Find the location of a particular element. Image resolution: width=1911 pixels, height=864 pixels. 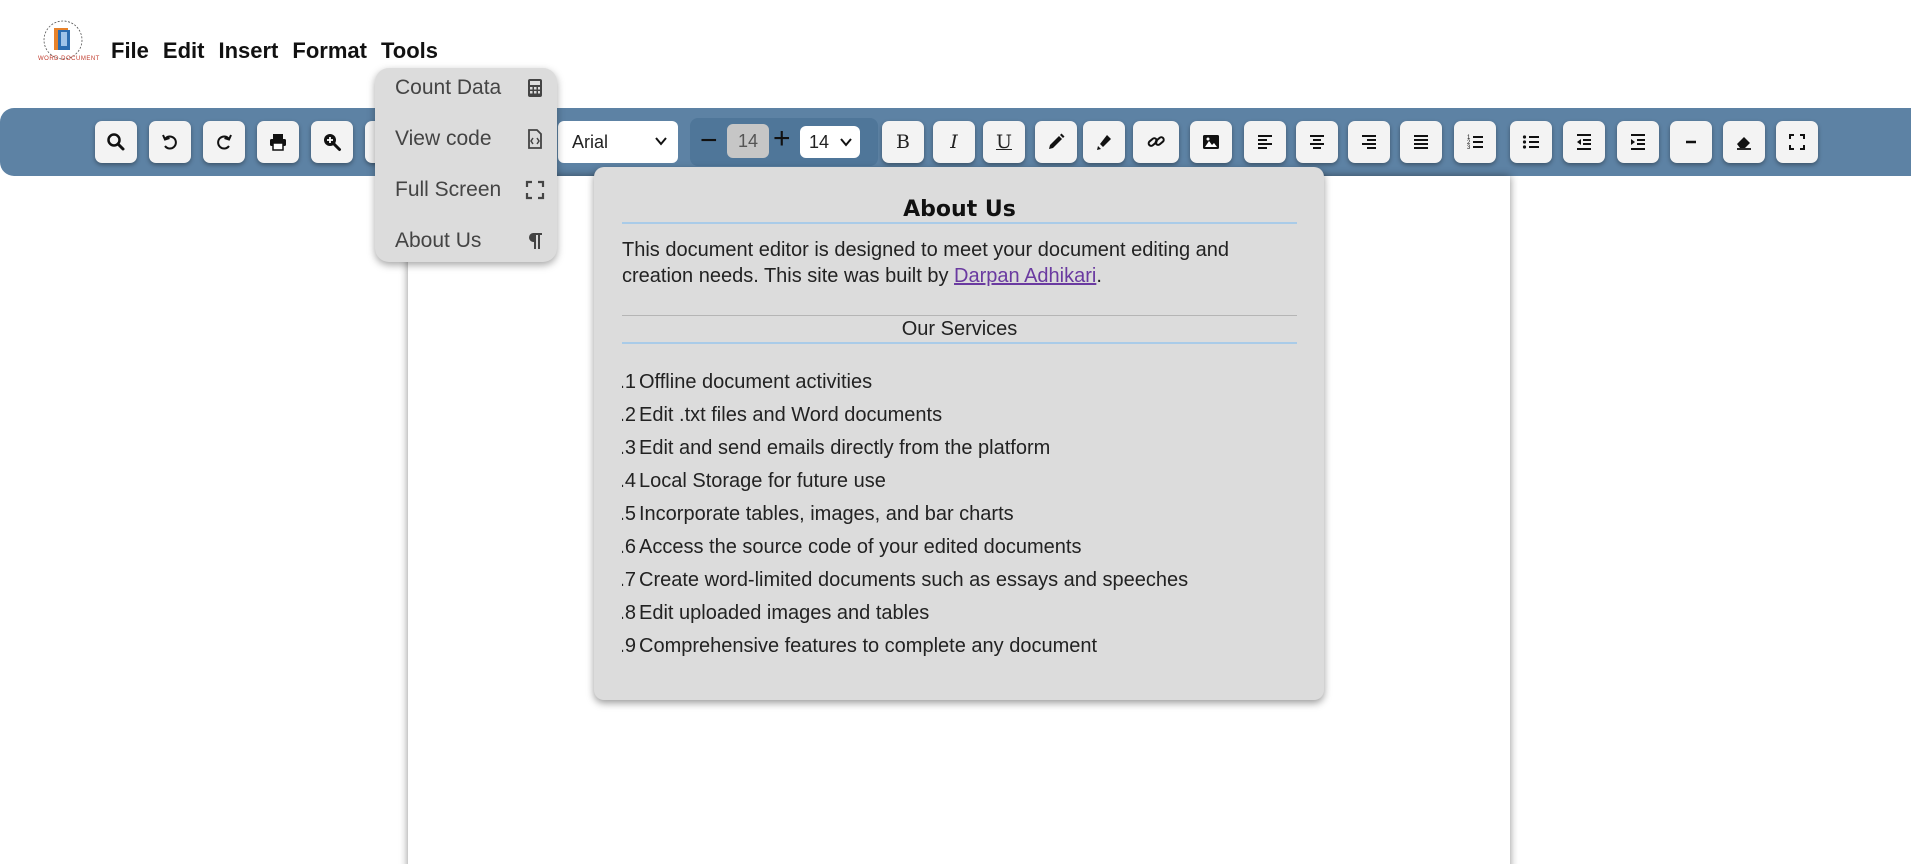

decrease-font-size-button: − is located at coordinates (709, 141).